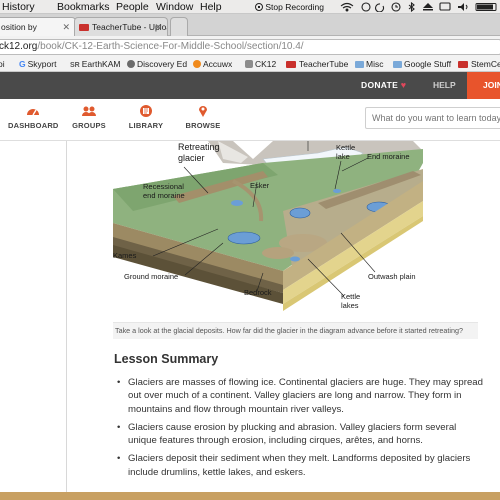 The height and width of the screenshot is (500, 500). I want to click on menu-history: History, so click(18, 7).